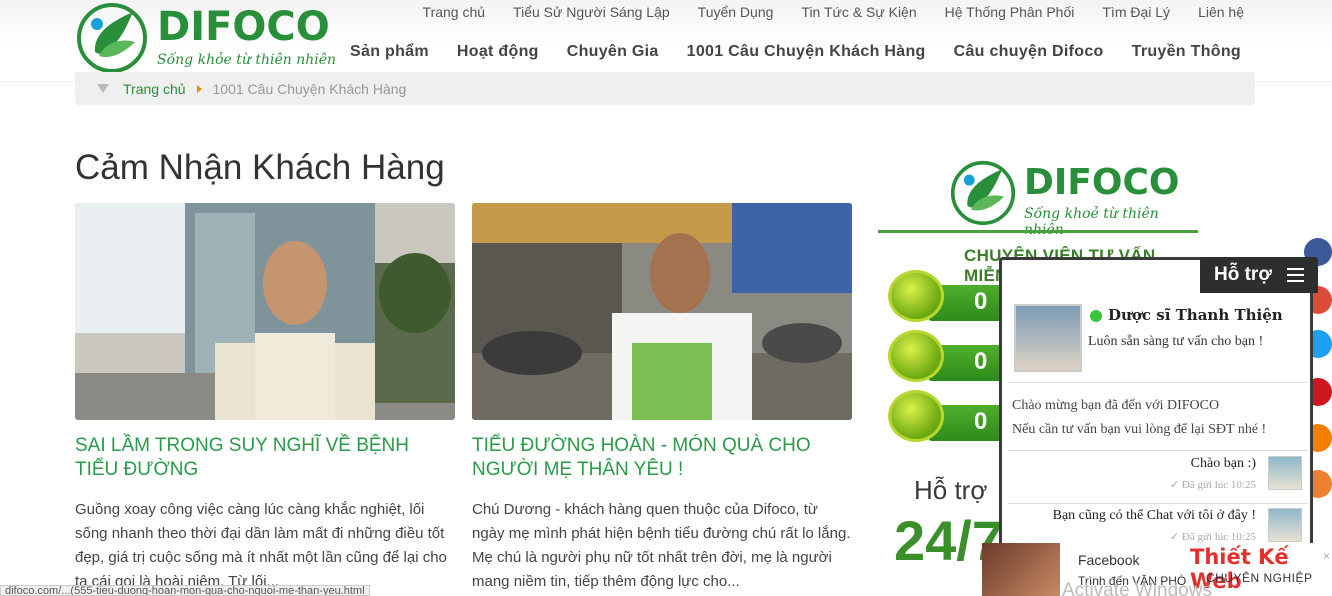  Describe the element at coordinates (1096, 316) in the screenshot. I see `online-status-icon` at that location.